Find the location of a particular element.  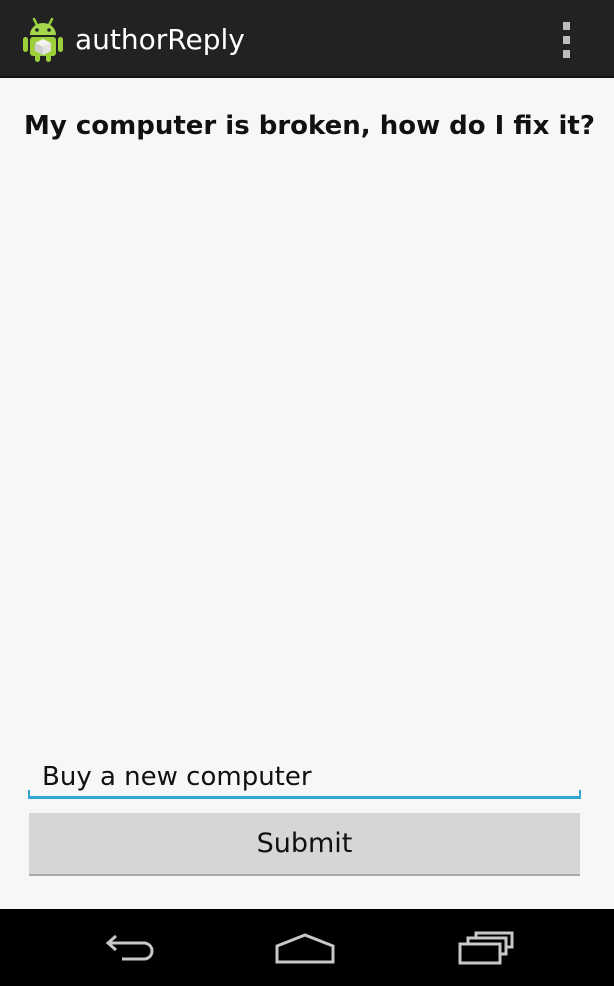

submit-button: Submit is located at coordinates (304, 844).